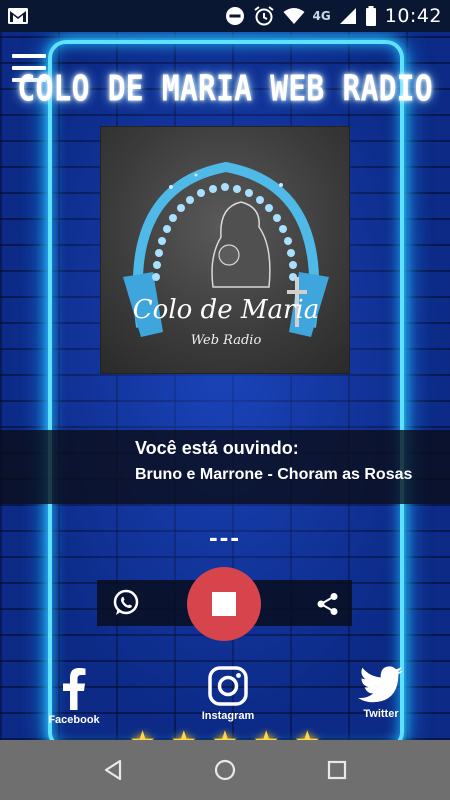 The height and width of the screenshot is (800, 450). I want to click on share-button, so click(328, 604).